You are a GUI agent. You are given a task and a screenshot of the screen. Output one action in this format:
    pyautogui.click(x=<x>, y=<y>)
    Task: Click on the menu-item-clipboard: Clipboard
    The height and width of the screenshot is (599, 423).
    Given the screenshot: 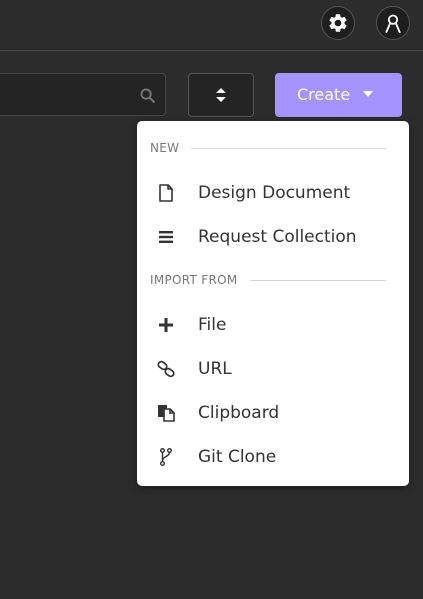 What is the action you would take?
    pyautogui.click(x=273, y=413)
    